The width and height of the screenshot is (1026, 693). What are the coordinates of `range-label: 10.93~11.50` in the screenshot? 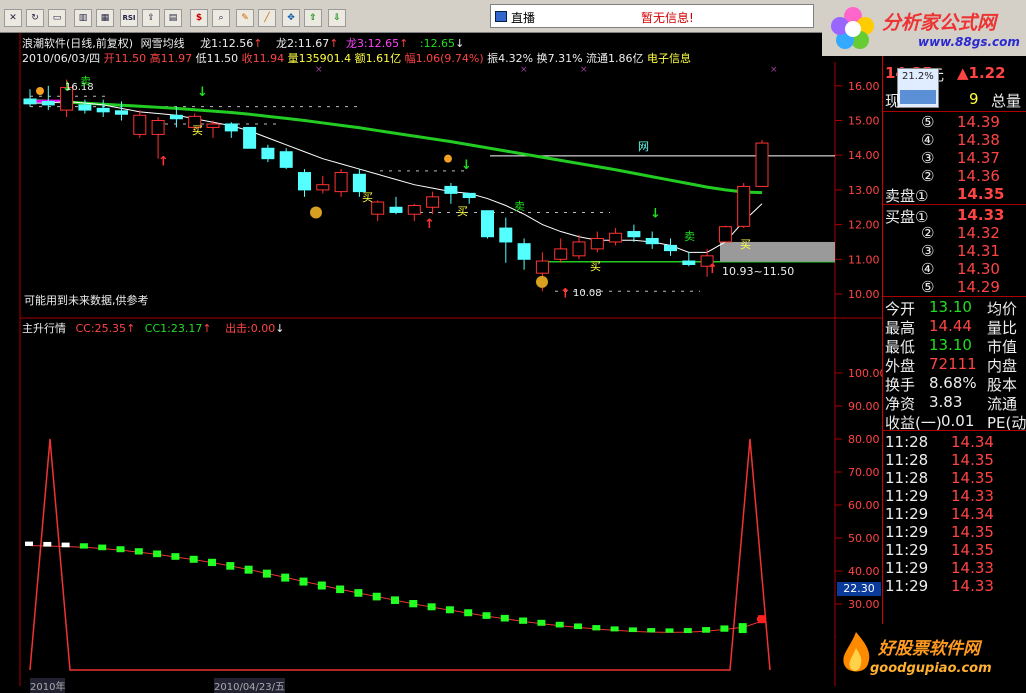 It's located at (758, 271).